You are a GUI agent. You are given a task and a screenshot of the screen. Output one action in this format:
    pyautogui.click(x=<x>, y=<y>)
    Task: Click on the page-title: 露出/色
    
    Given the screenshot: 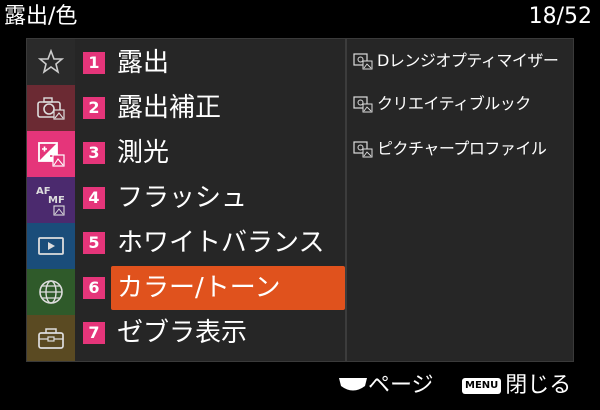 What is the action you would take?
    pyautogui.click(x=41, y=16)
    